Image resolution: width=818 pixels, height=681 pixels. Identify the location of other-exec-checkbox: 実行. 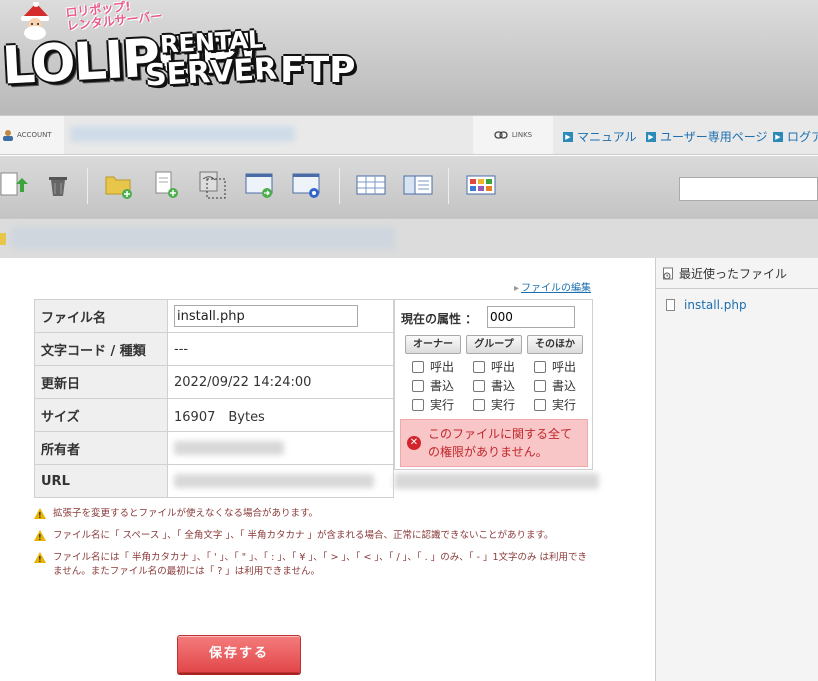
(555, 404).